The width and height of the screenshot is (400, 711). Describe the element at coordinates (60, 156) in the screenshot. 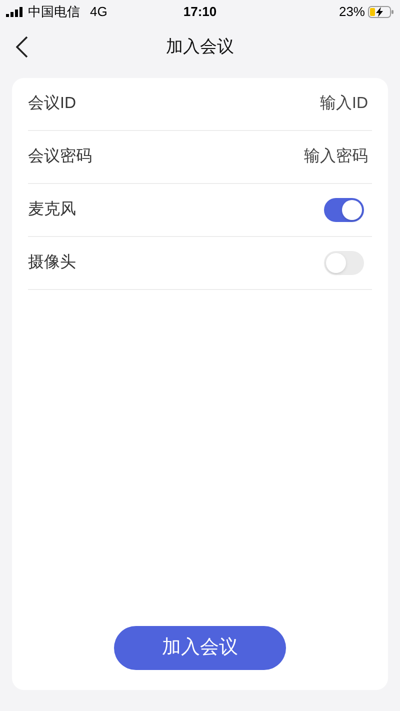

I see `row-label: 会议密码` at that location.